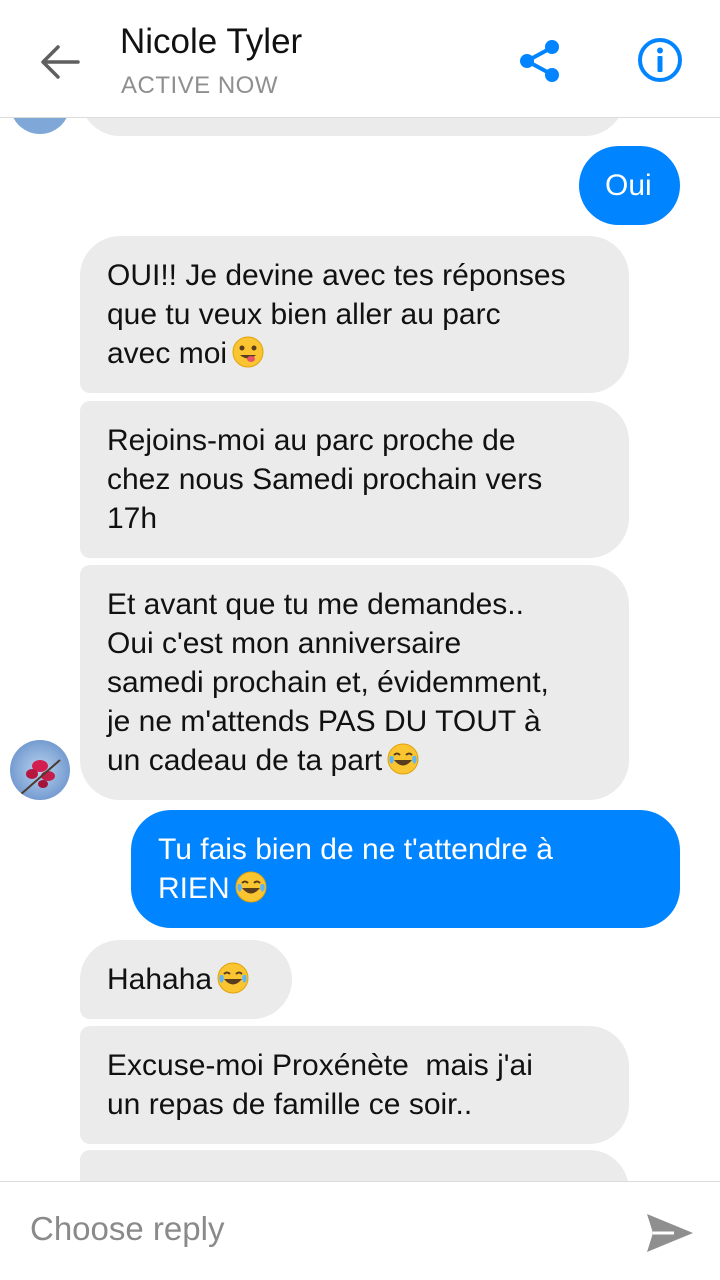 Image resolution: width=720 pixels, height=1280 pixels. Describe the element at coordinates (310, 1233) in the screenshot. I see `choose-reply-field: Choose reply` at that location.